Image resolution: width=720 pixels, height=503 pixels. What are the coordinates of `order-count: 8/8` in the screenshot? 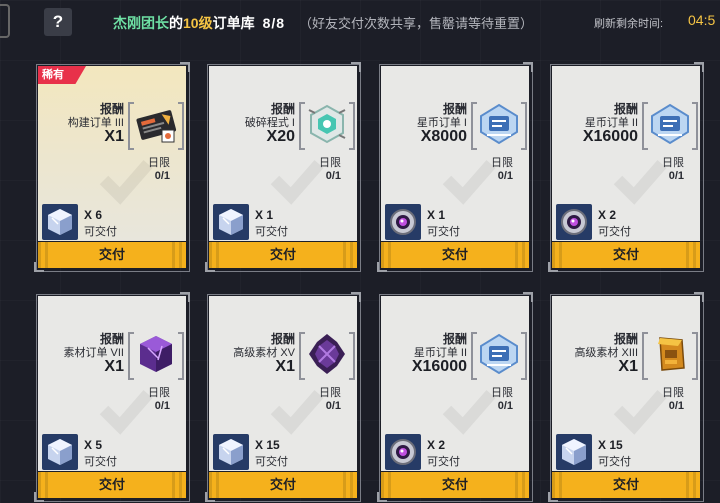 It's located at (274, 23).